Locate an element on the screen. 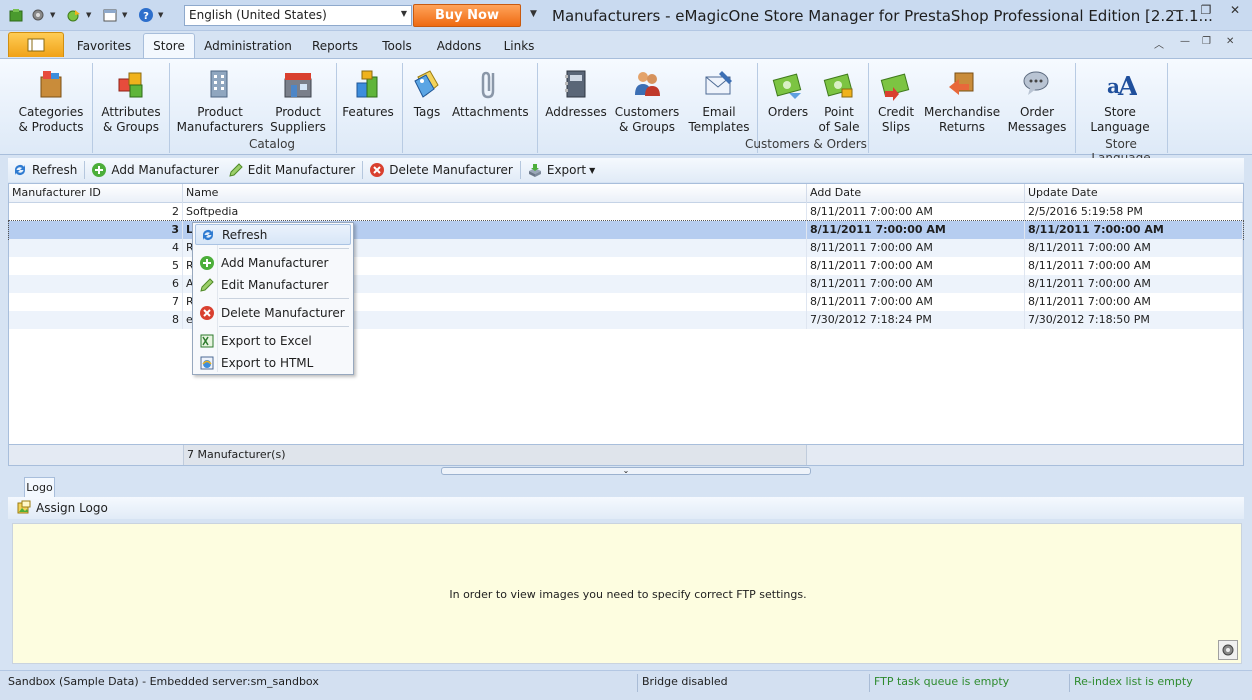 The height and width of the screenshot is (700, 1252). ribbon-label: Messages is located at coordinates (1037, 127).